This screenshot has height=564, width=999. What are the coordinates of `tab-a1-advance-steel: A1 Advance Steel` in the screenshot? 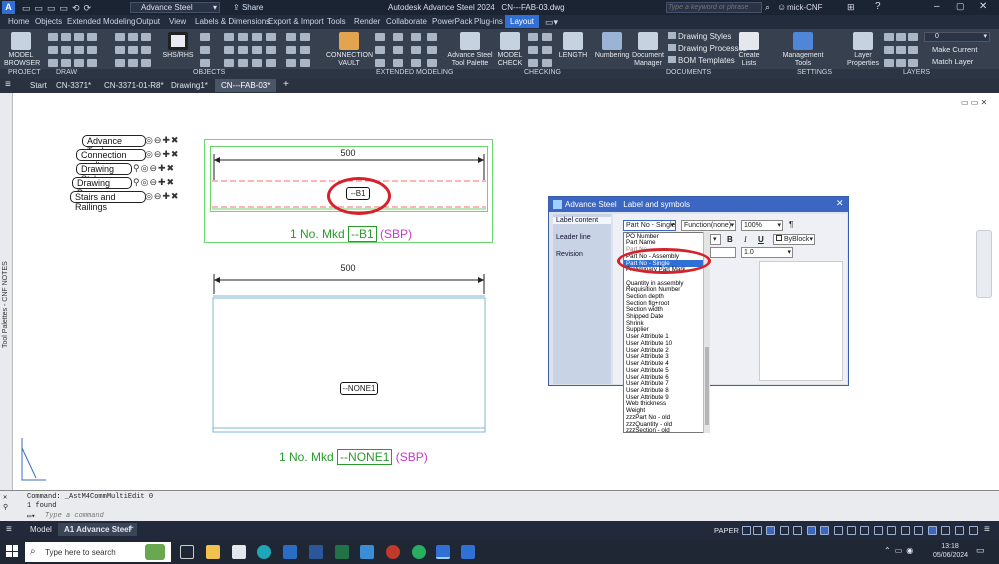 It's located at (97, 529).